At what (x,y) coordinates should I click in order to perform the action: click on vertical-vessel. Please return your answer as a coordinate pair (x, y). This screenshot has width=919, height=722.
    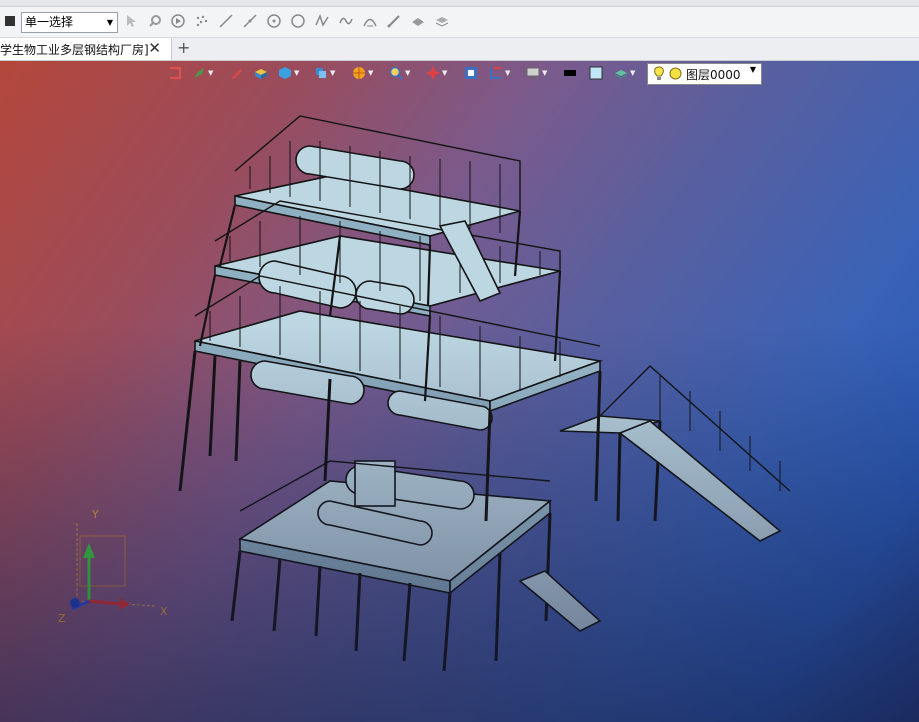
    Looking at the image, I should click on (375, 483).